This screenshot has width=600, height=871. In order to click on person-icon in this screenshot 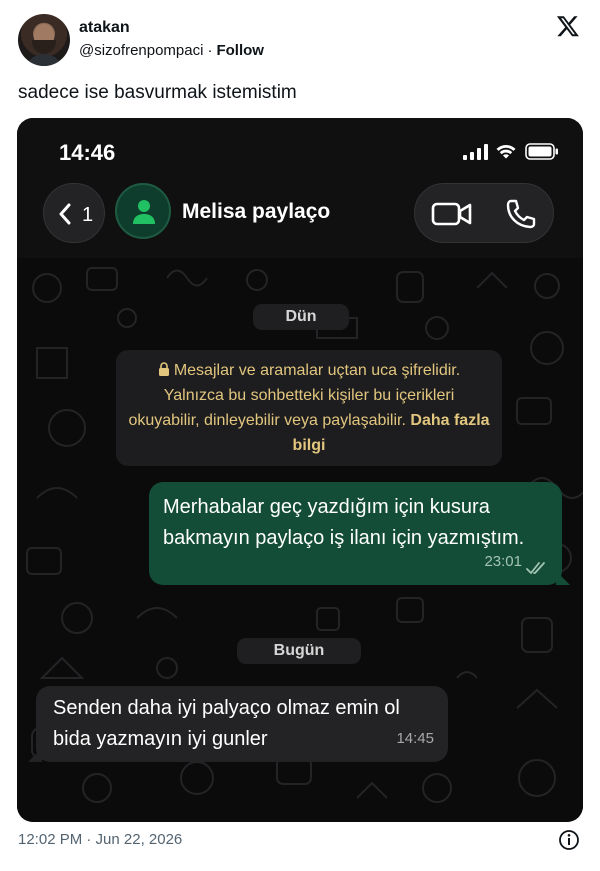, I will do `click(144, 212)`.